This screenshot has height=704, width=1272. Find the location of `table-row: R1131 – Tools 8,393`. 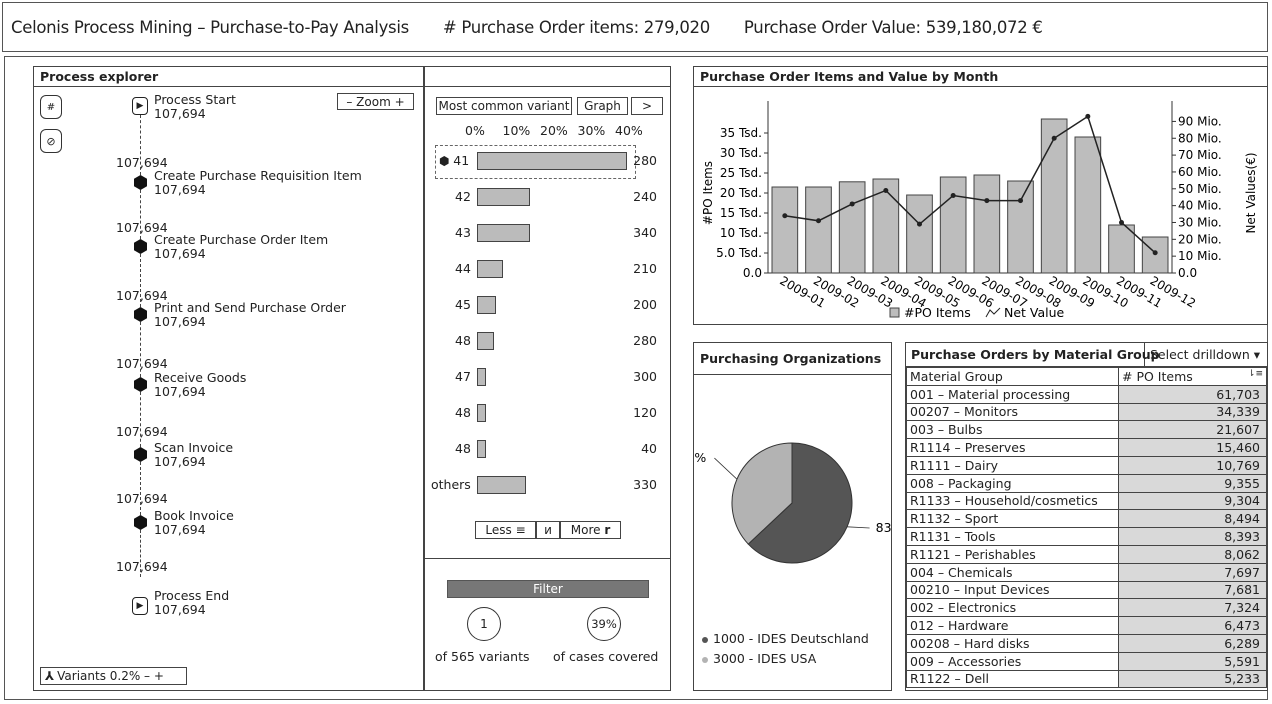

table-row: R1131 – Tools 8,393 is located at coordinates (1086, 536).